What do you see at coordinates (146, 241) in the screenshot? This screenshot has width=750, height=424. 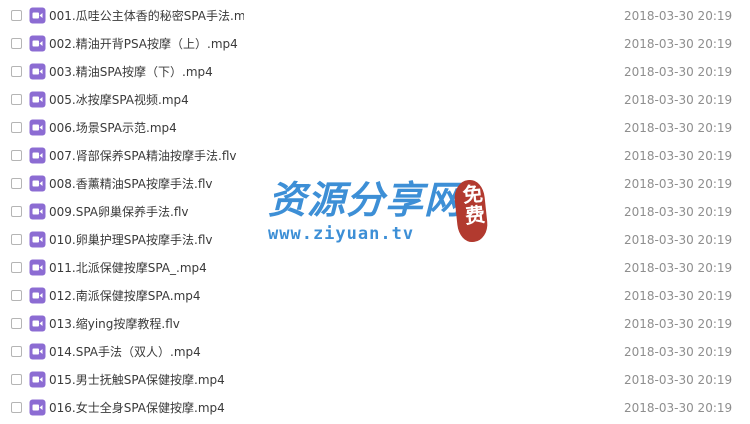 I see `file-name: 010.卵巢护理SPA按摩手法.flv` at bounding box center [146, 241].